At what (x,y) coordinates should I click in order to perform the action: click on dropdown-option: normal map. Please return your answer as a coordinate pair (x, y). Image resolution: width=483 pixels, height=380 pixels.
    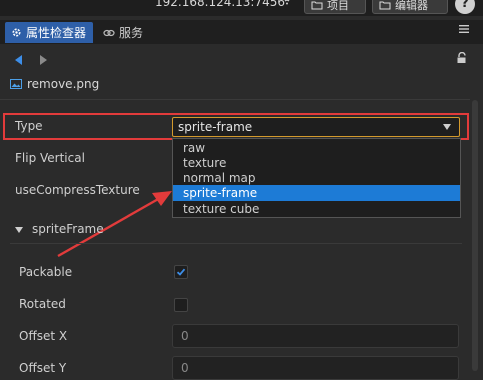
    Looking at the image, I should click on (316, 178).